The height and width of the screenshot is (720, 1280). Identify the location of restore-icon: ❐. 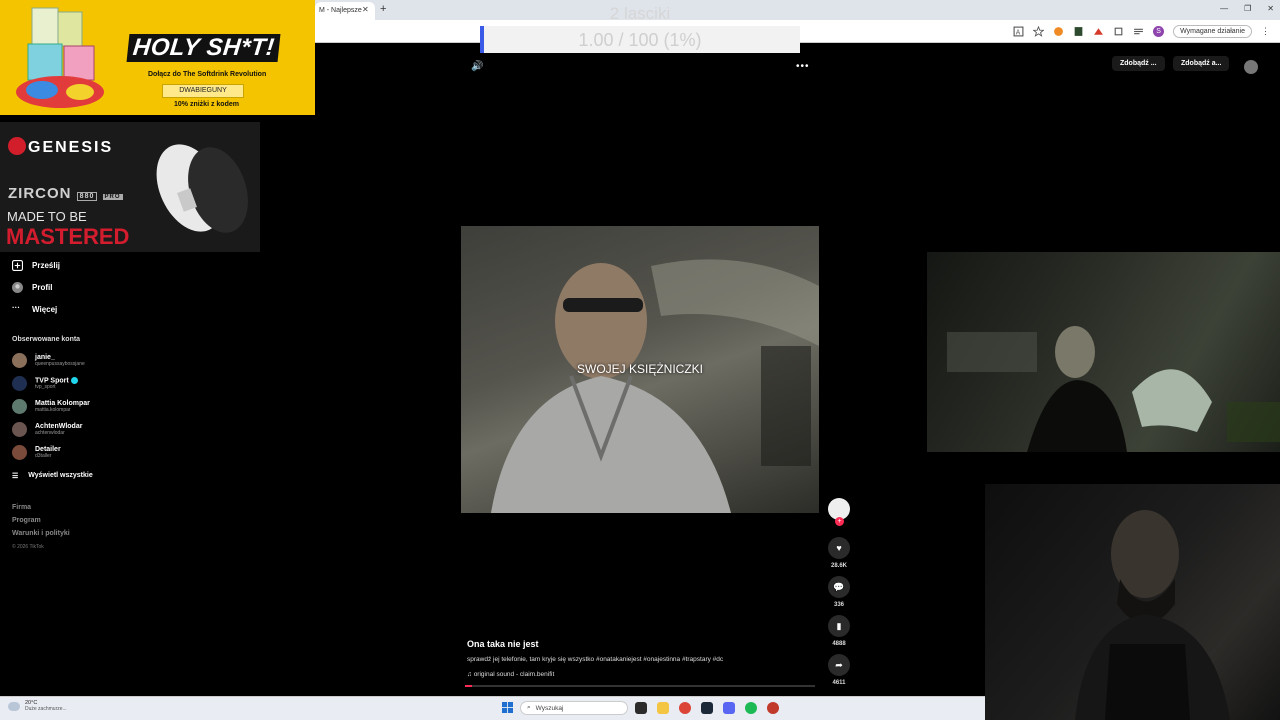
(1247, 8).